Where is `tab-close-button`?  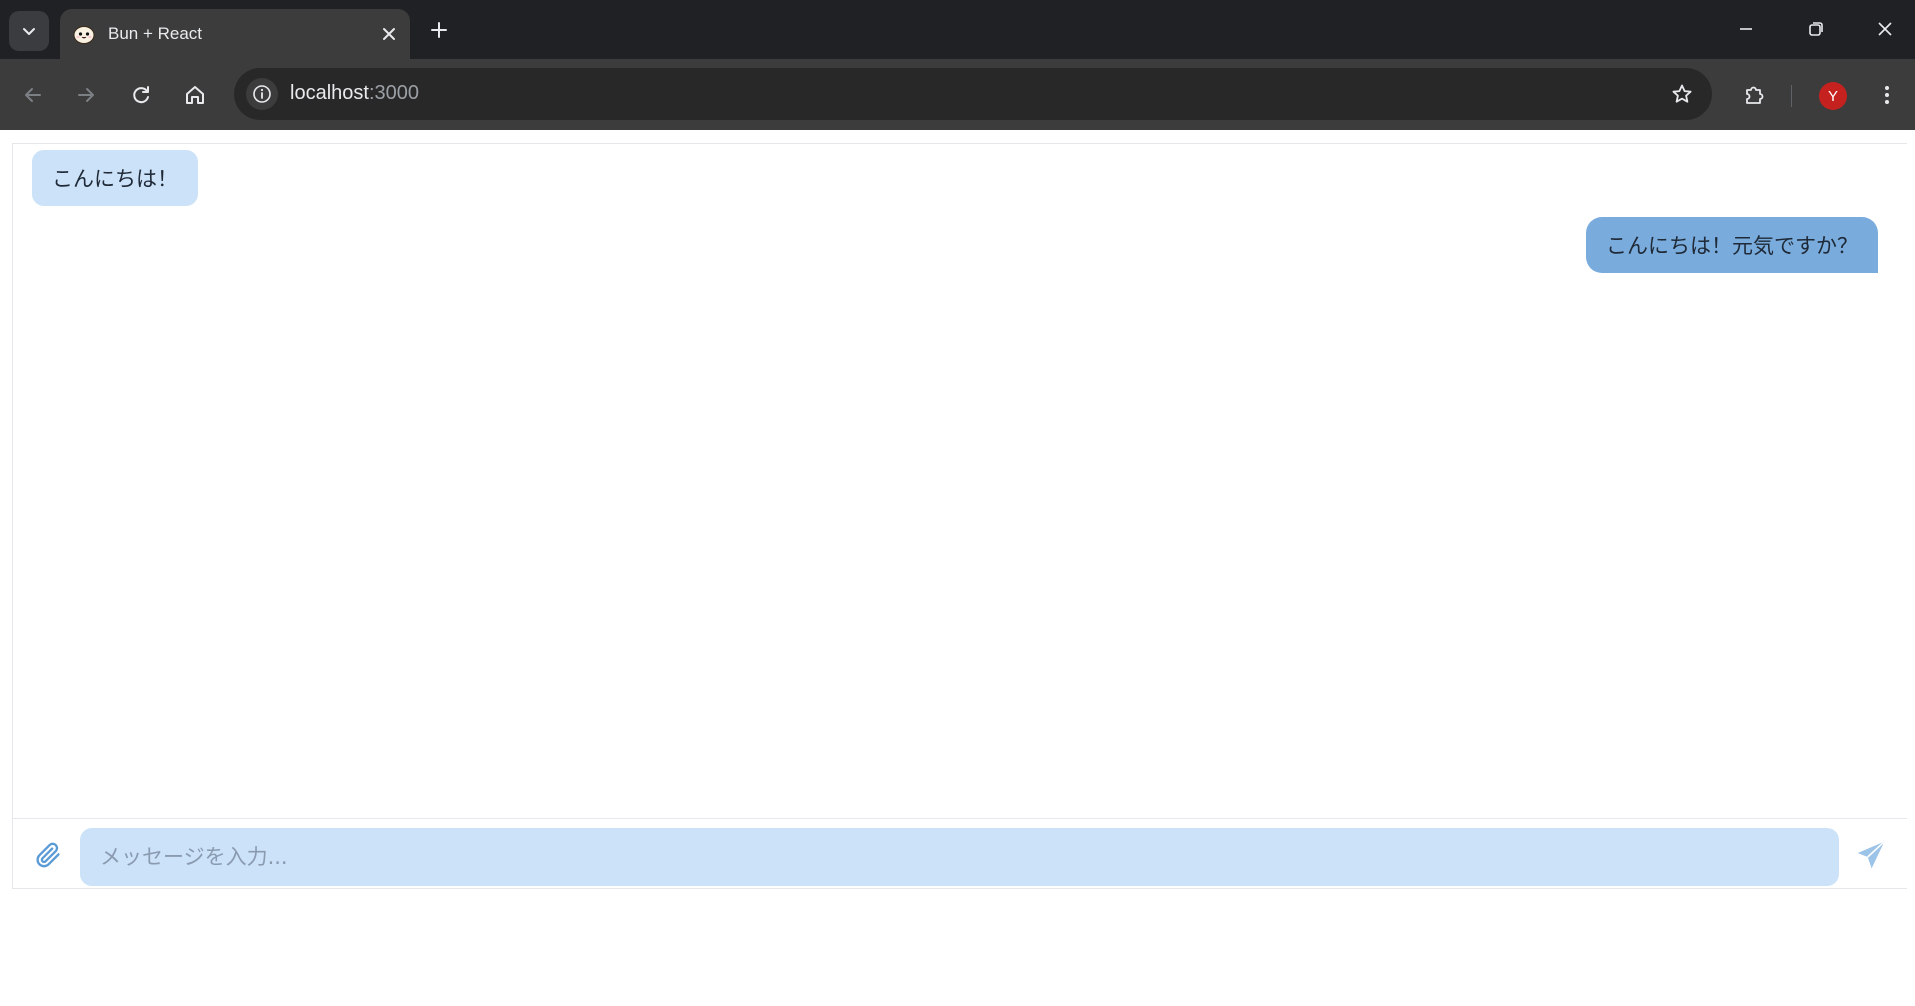 tab-close-button is located at coordinates (389, 34).